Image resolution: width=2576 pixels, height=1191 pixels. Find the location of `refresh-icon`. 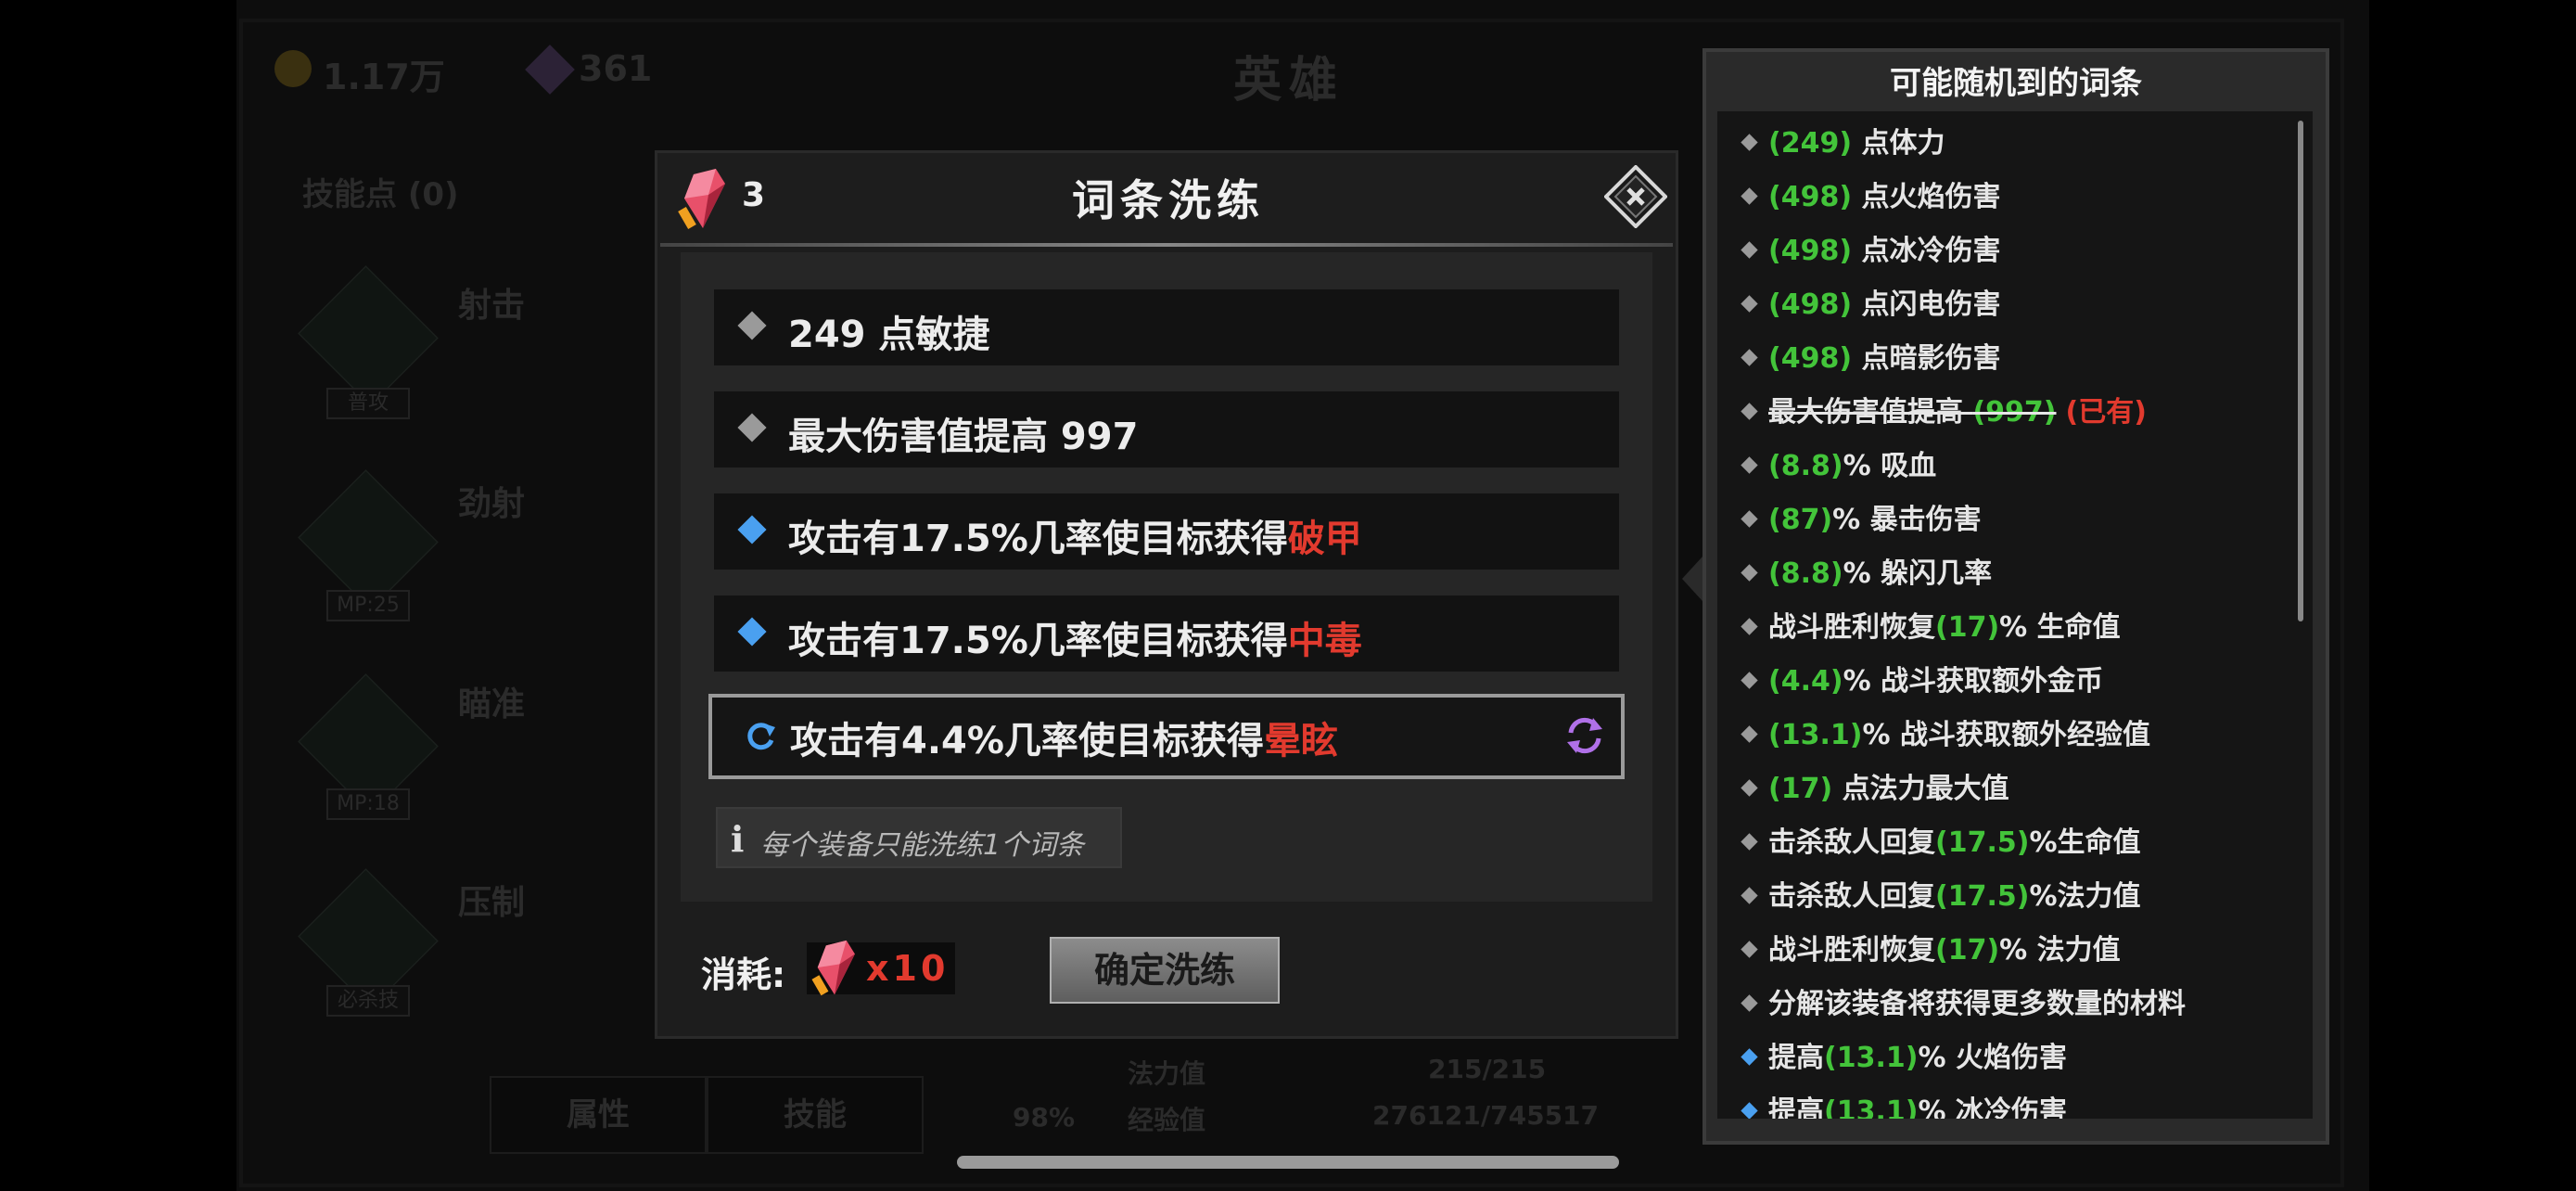

refresh-icon is located at coordinates (761, 736).